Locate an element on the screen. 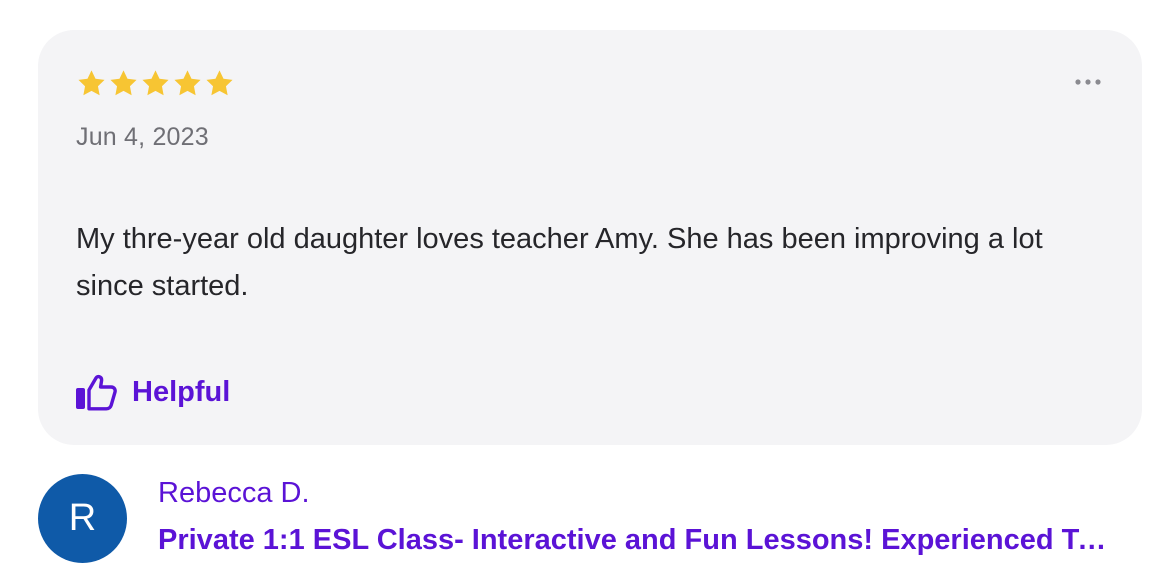 The height and width of the screenshot is (580, 1162). helpful-label: Helpful is located at coordinates (181, 391).